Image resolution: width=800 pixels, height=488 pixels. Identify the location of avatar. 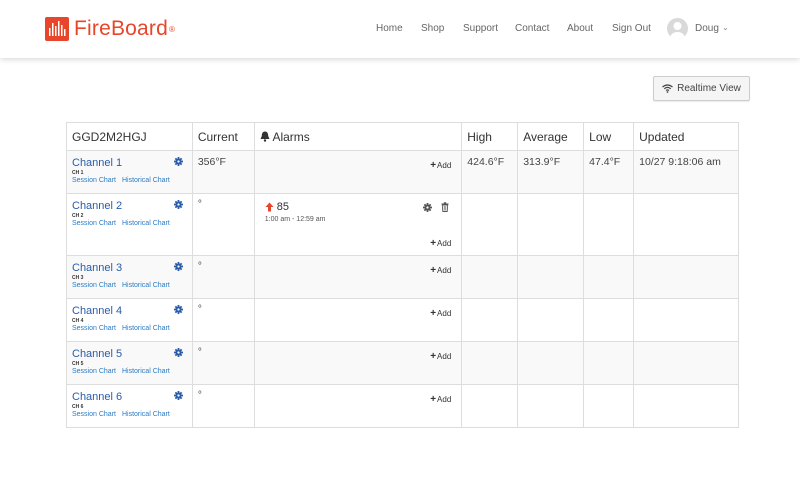
(677, 28).